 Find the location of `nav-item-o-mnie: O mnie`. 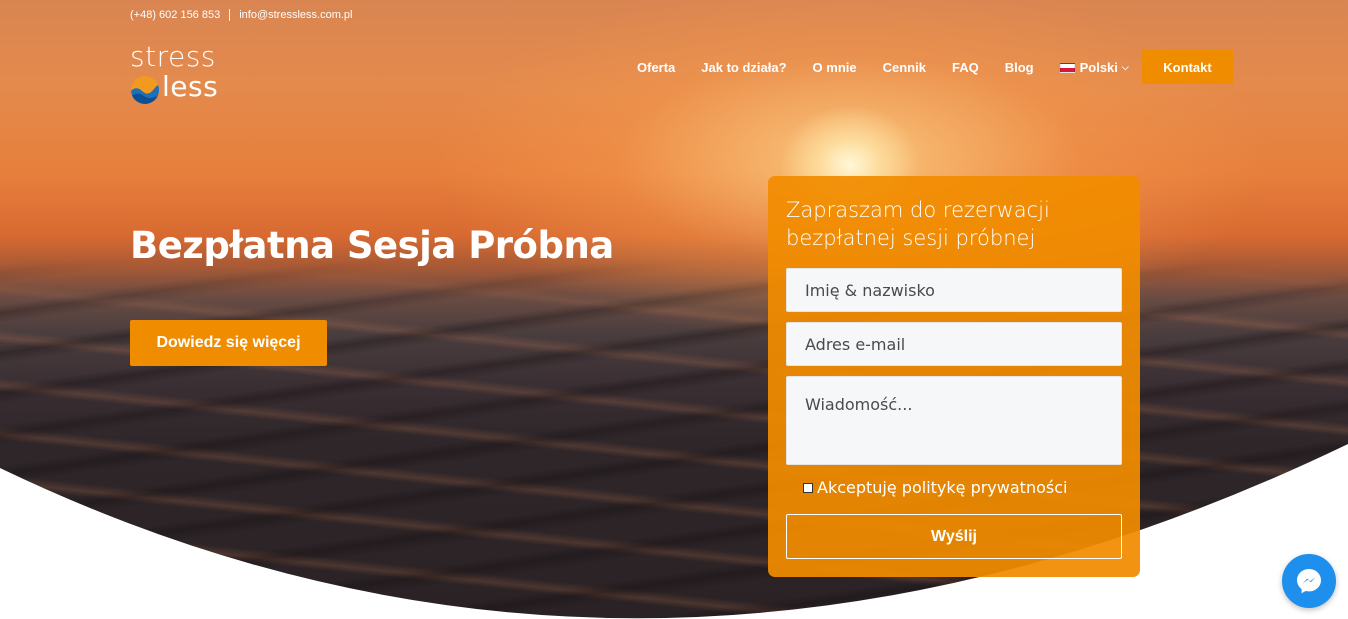

nav-item-o-mnie: O mnie is located at coordinates (835, 67).